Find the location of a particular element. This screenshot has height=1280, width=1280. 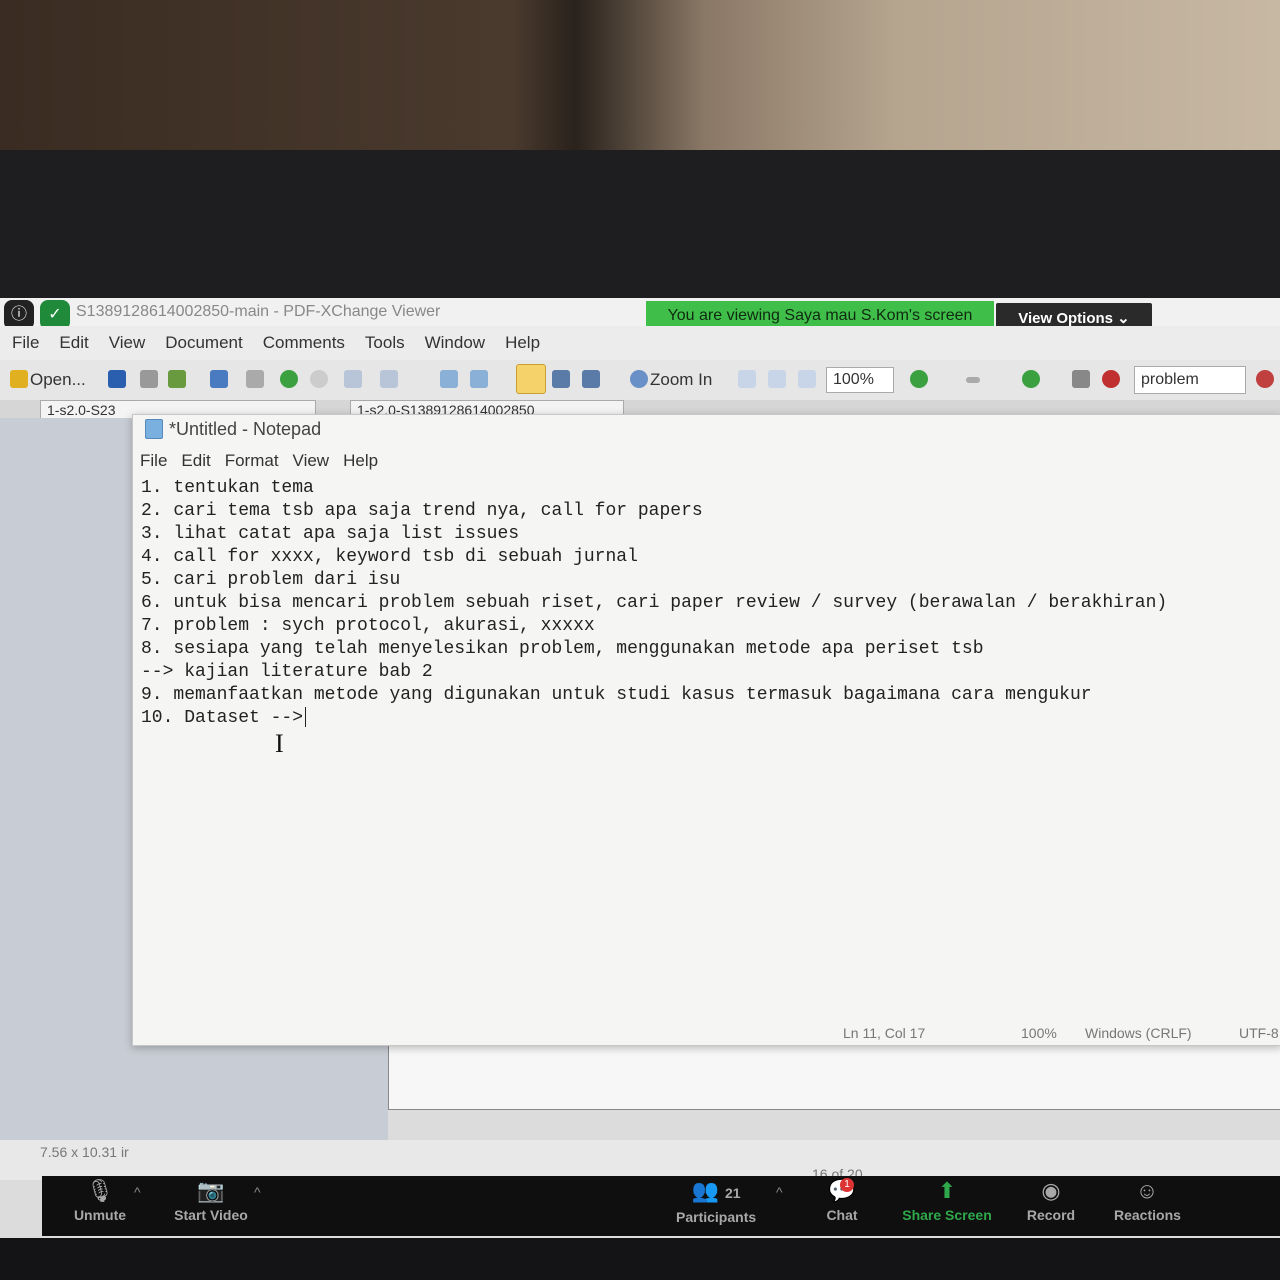

start-video-label: Start Video is located at coordinates (211, 1215).